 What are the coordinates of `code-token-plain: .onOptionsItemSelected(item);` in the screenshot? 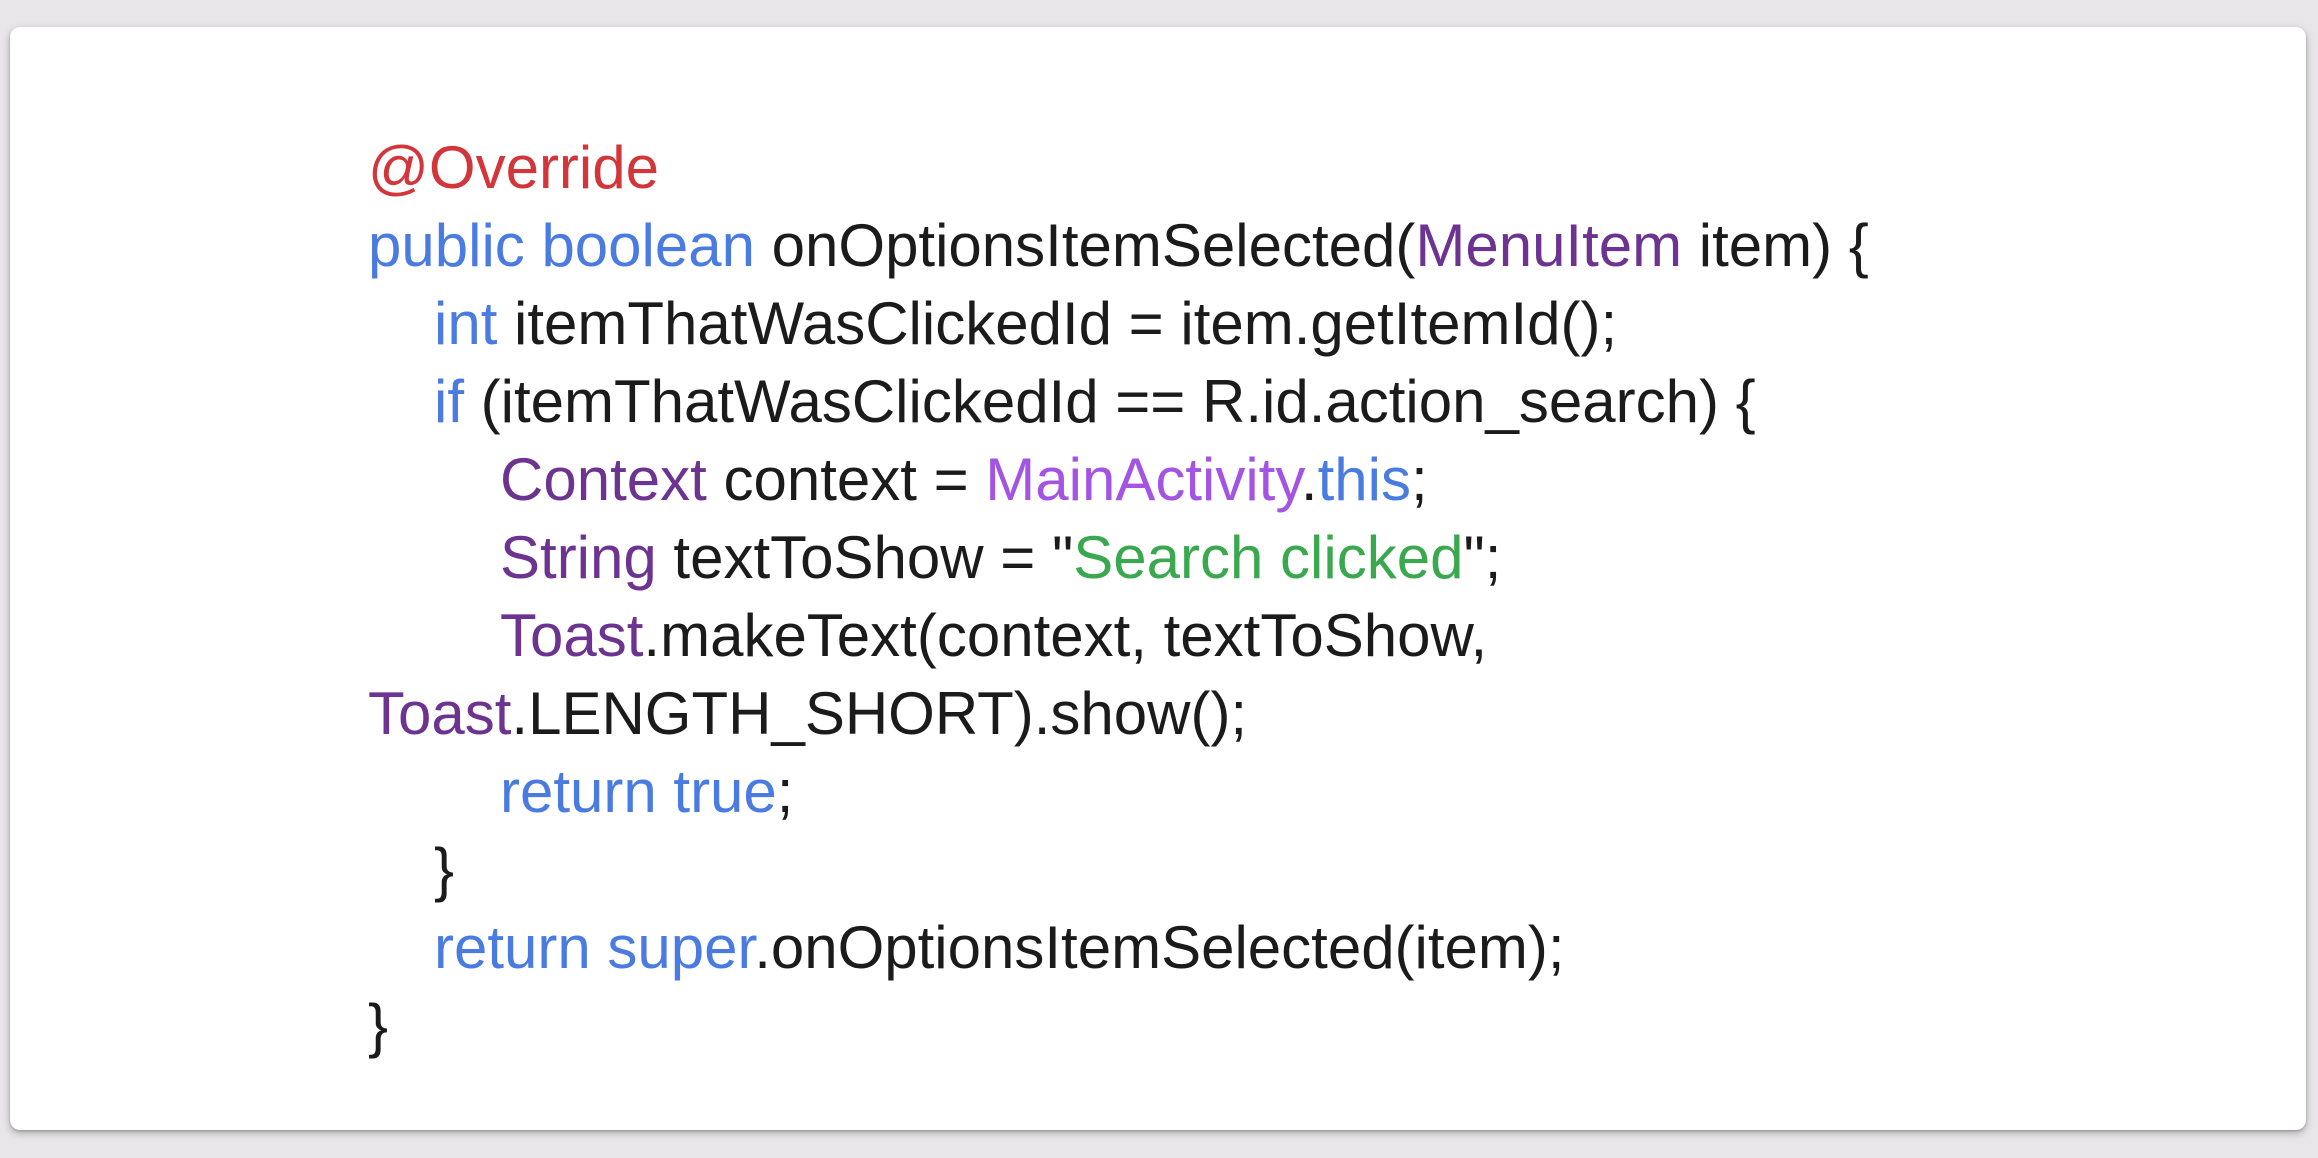 It's located at (1159, 947).